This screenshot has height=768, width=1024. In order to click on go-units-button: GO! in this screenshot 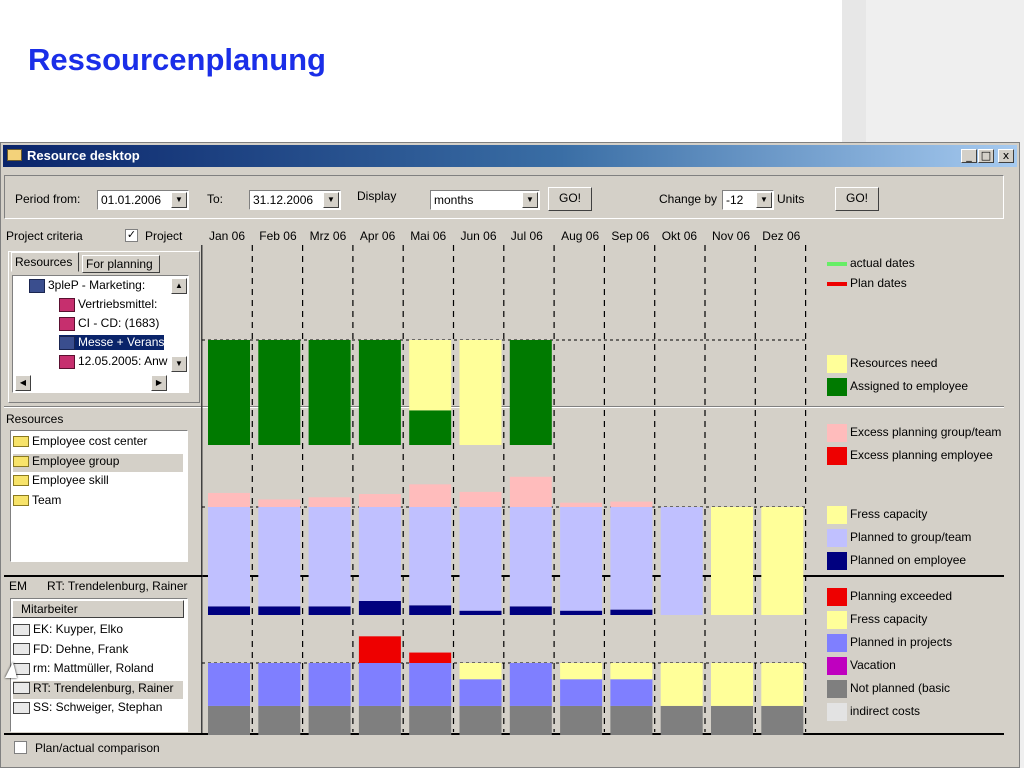, I will do `click(857, 199)`.